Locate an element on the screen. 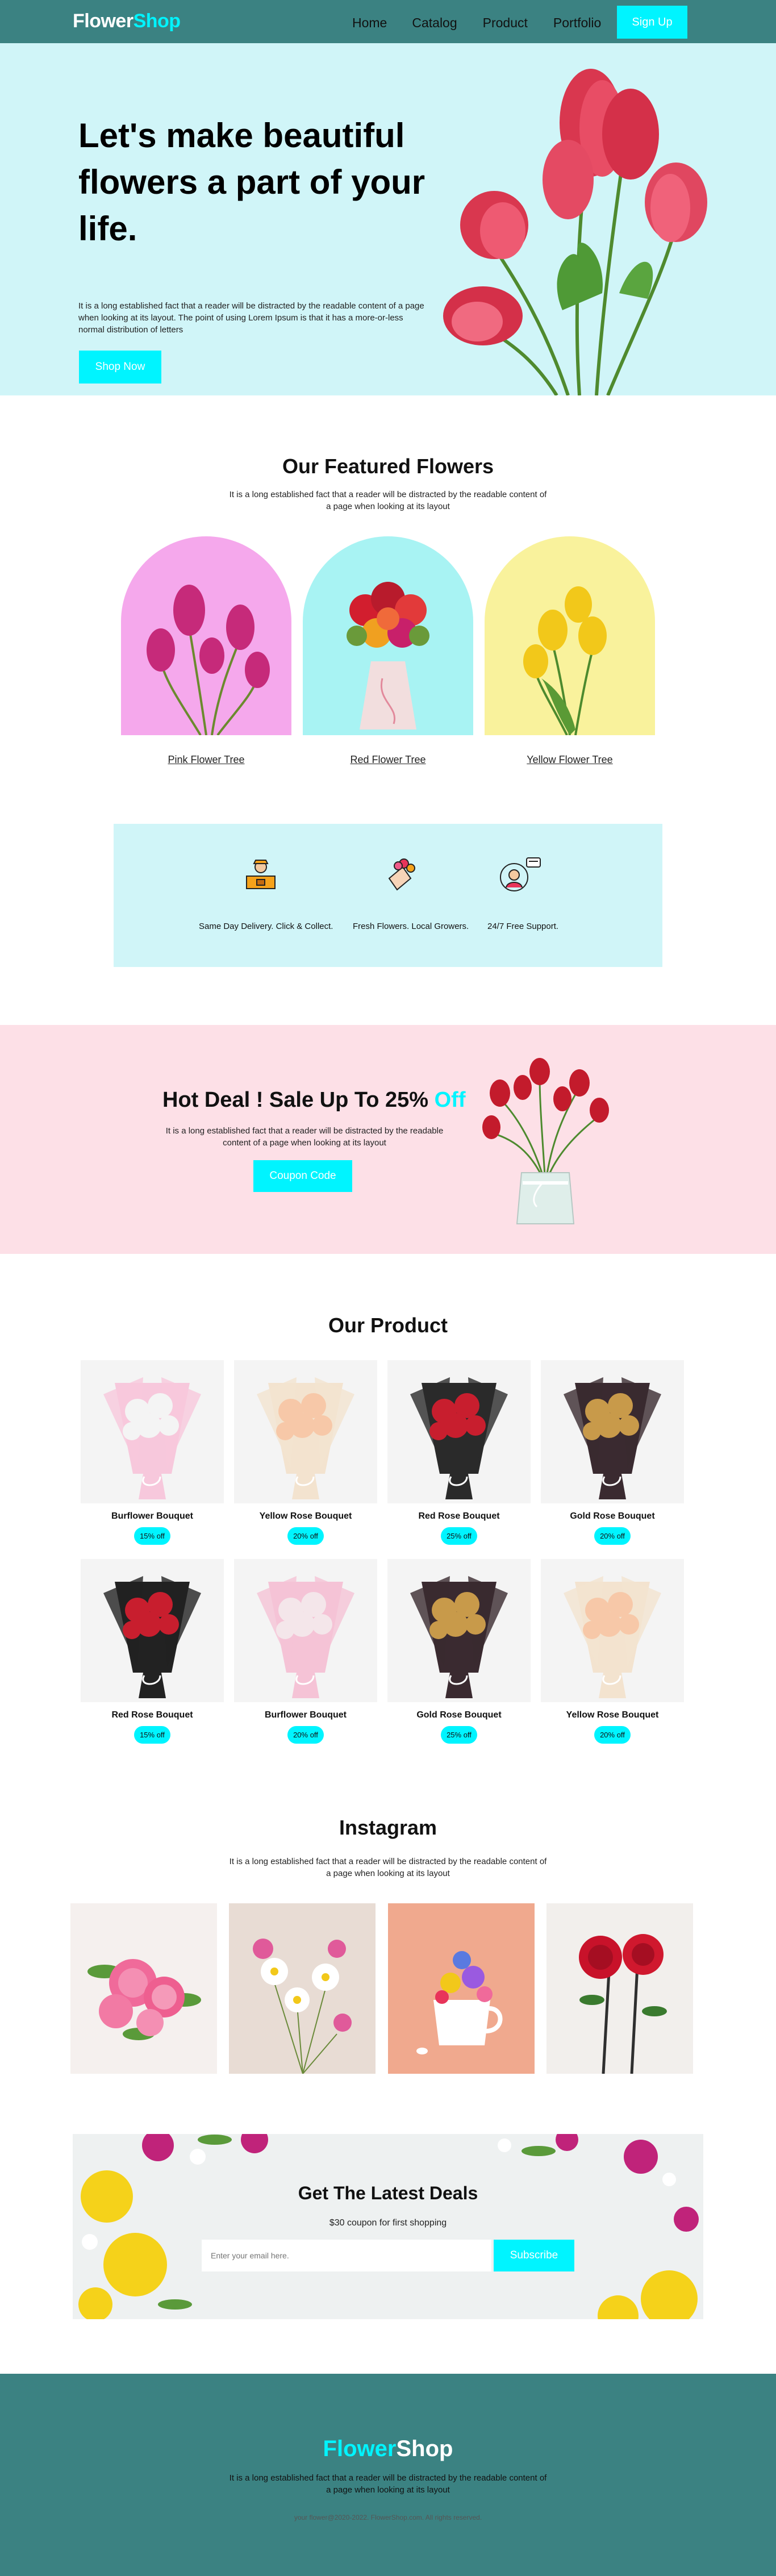 The width and height of the screenshot is (776, 2576). products-title: Our Product is located at coordinates (388, 1325).